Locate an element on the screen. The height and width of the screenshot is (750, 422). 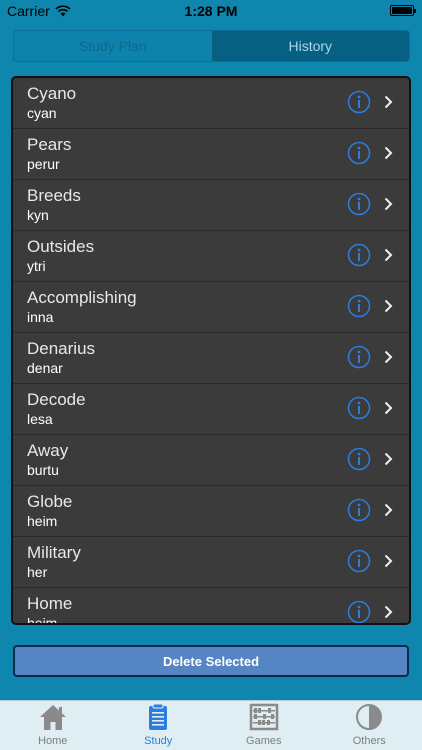
item-word: Cyano is located at coordinates (52, 93).